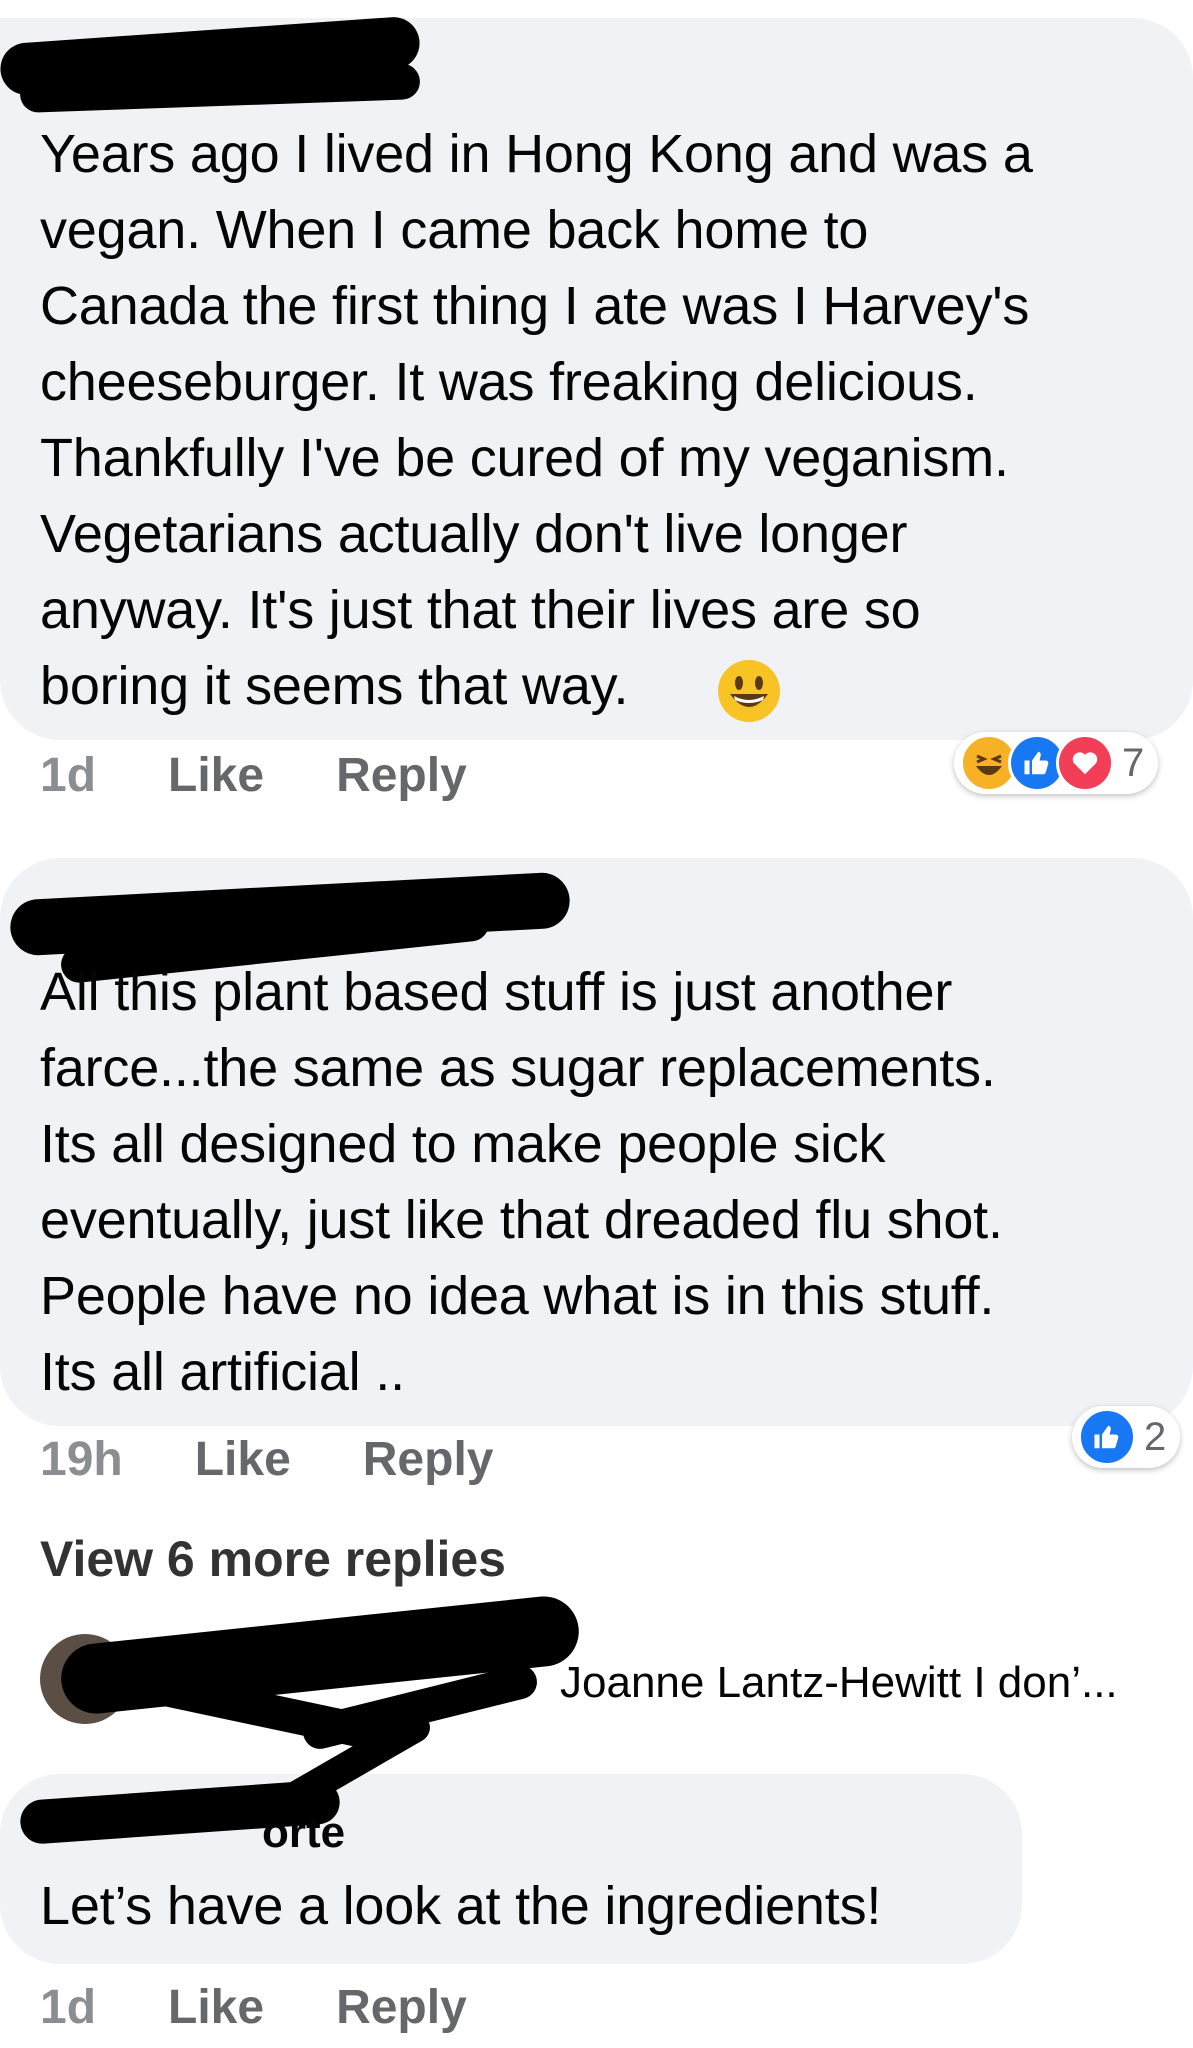 This screenshot has height=2048, width=1193. What do you see at coordinates (273, 1559) in the screenshot?
I see `view-more-replies-link: View 6 more replies` at bounding box center [273, 1559].